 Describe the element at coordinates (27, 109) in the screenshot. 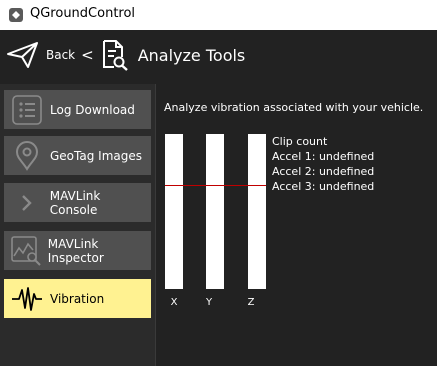

I see `list-icon` at that location.